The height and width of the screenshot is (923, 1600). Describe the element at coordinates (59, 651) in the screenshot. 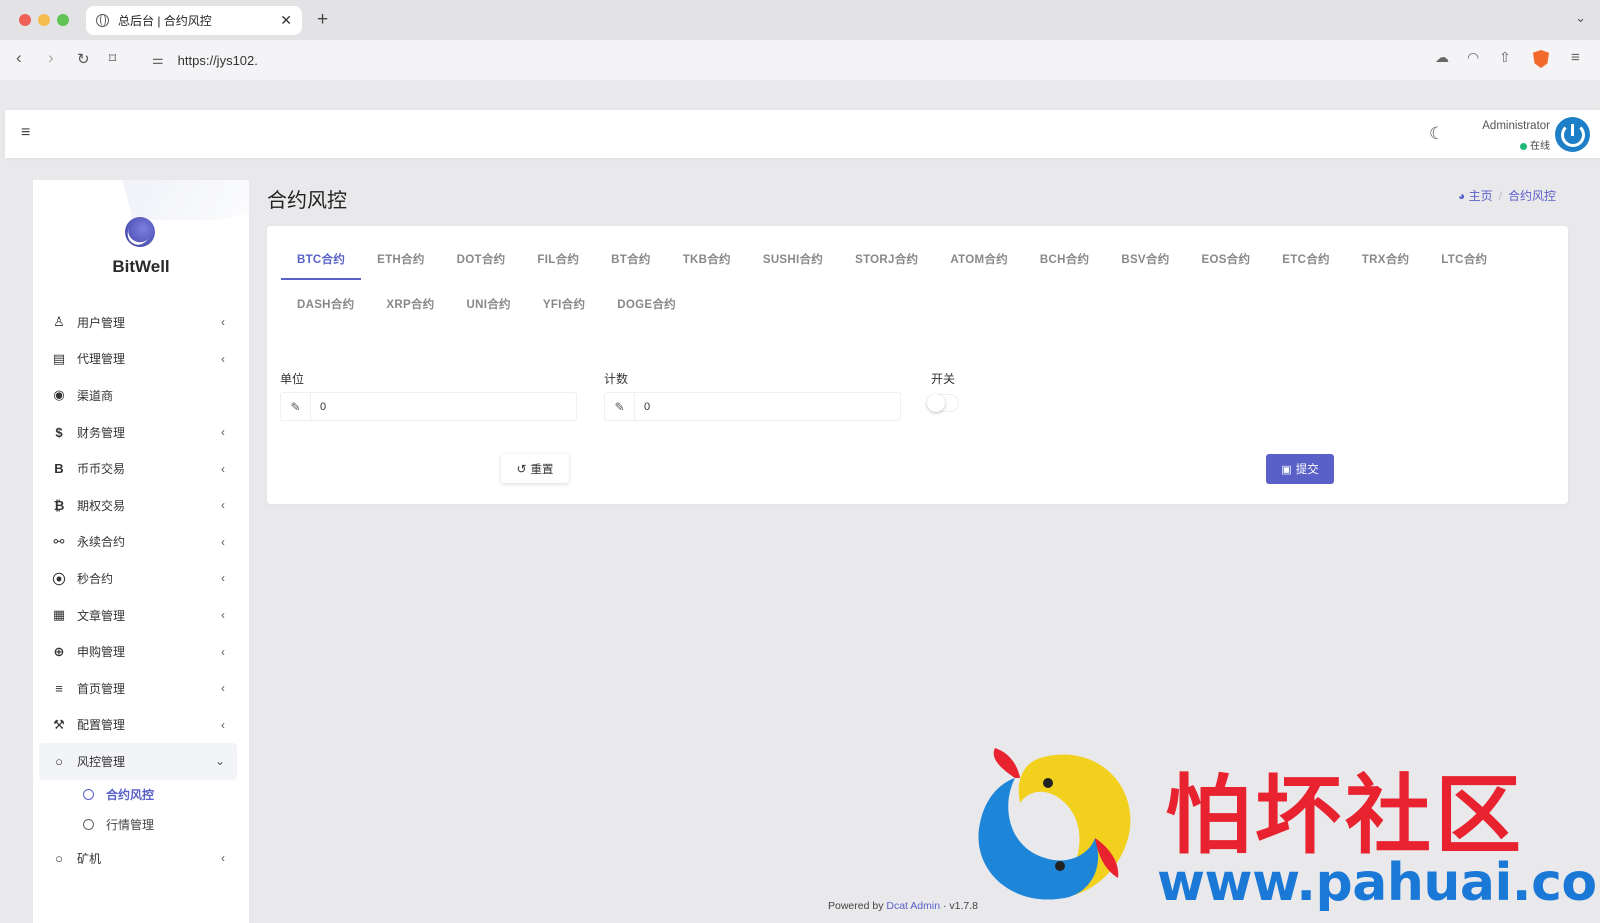

I see `life-ring-icon: ⊕` at that location.